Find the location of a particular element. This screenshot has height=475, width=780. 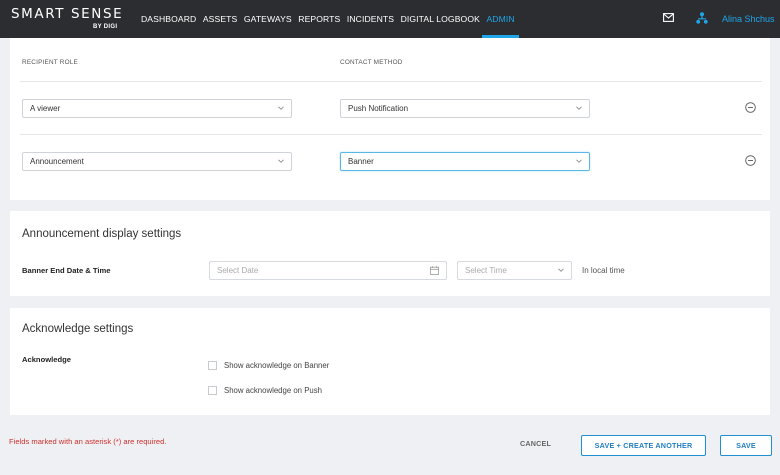

nav-digital-logbook: DIGITAL LOGBOOK is located at coordinates (440, 19).